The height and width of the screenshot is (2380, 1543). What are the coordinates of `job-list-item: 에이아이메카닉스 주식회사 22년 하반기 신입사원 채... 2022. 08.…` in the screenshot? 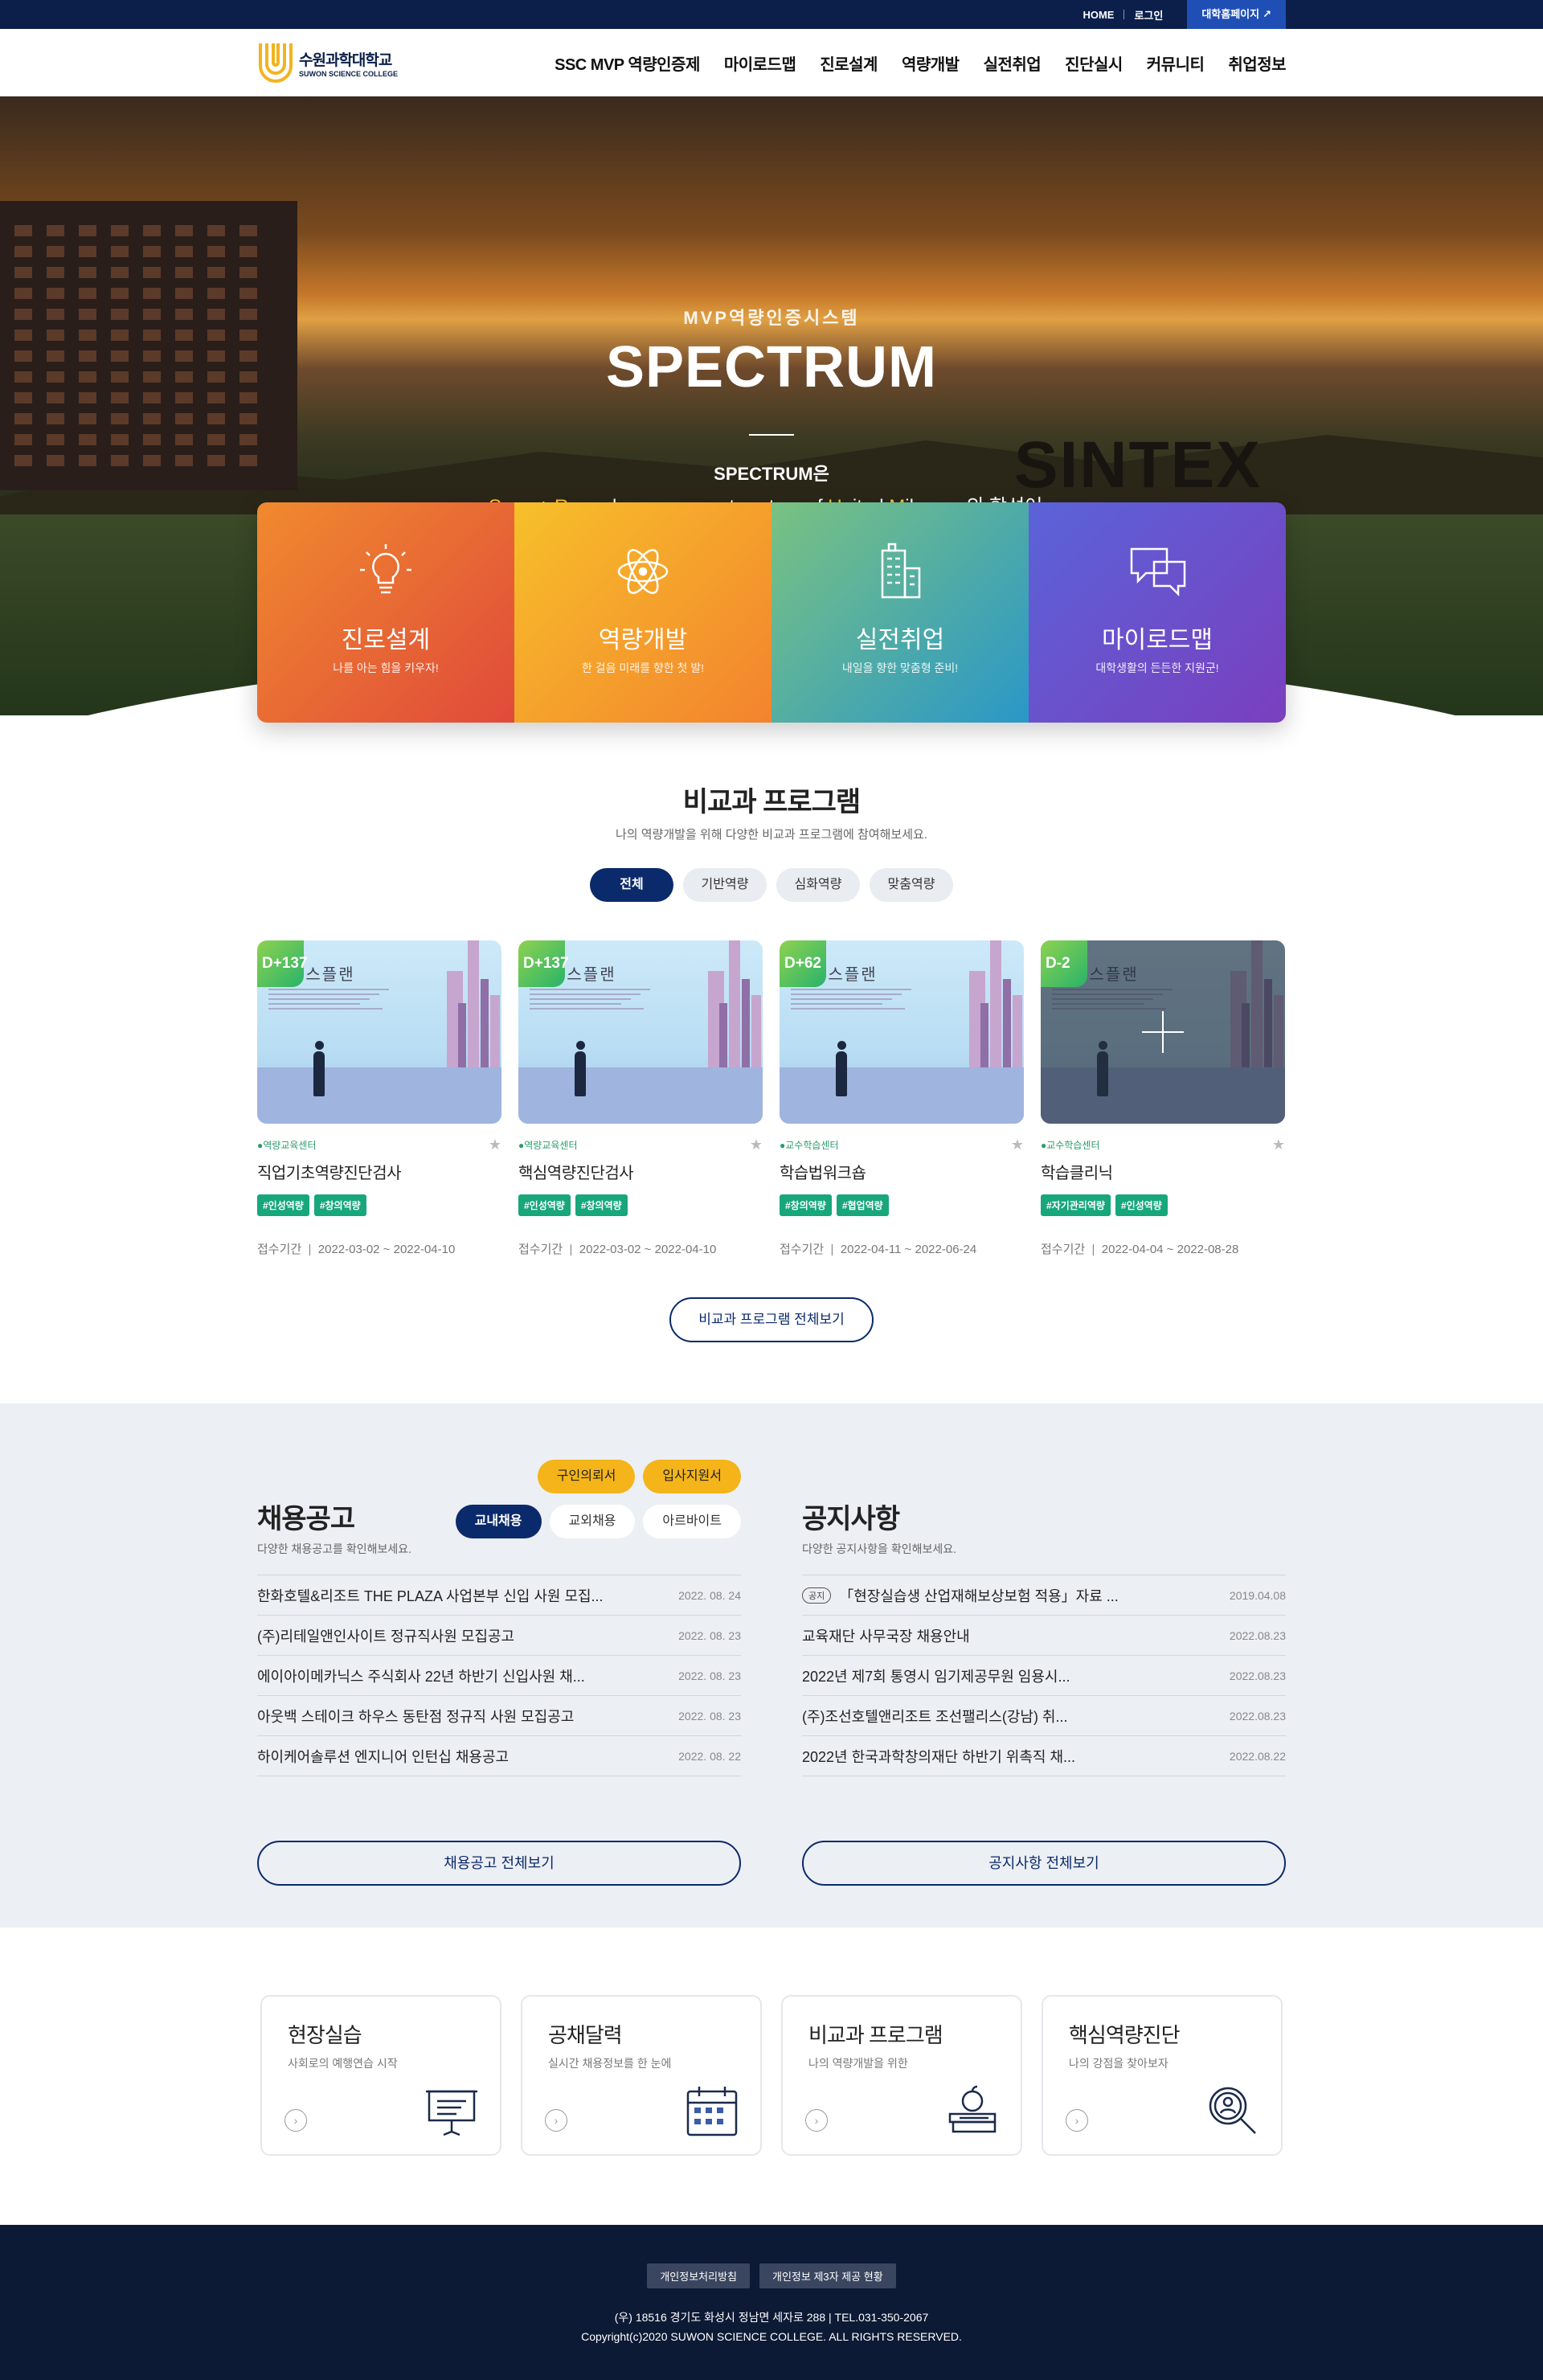 It's located at (499, 1676).